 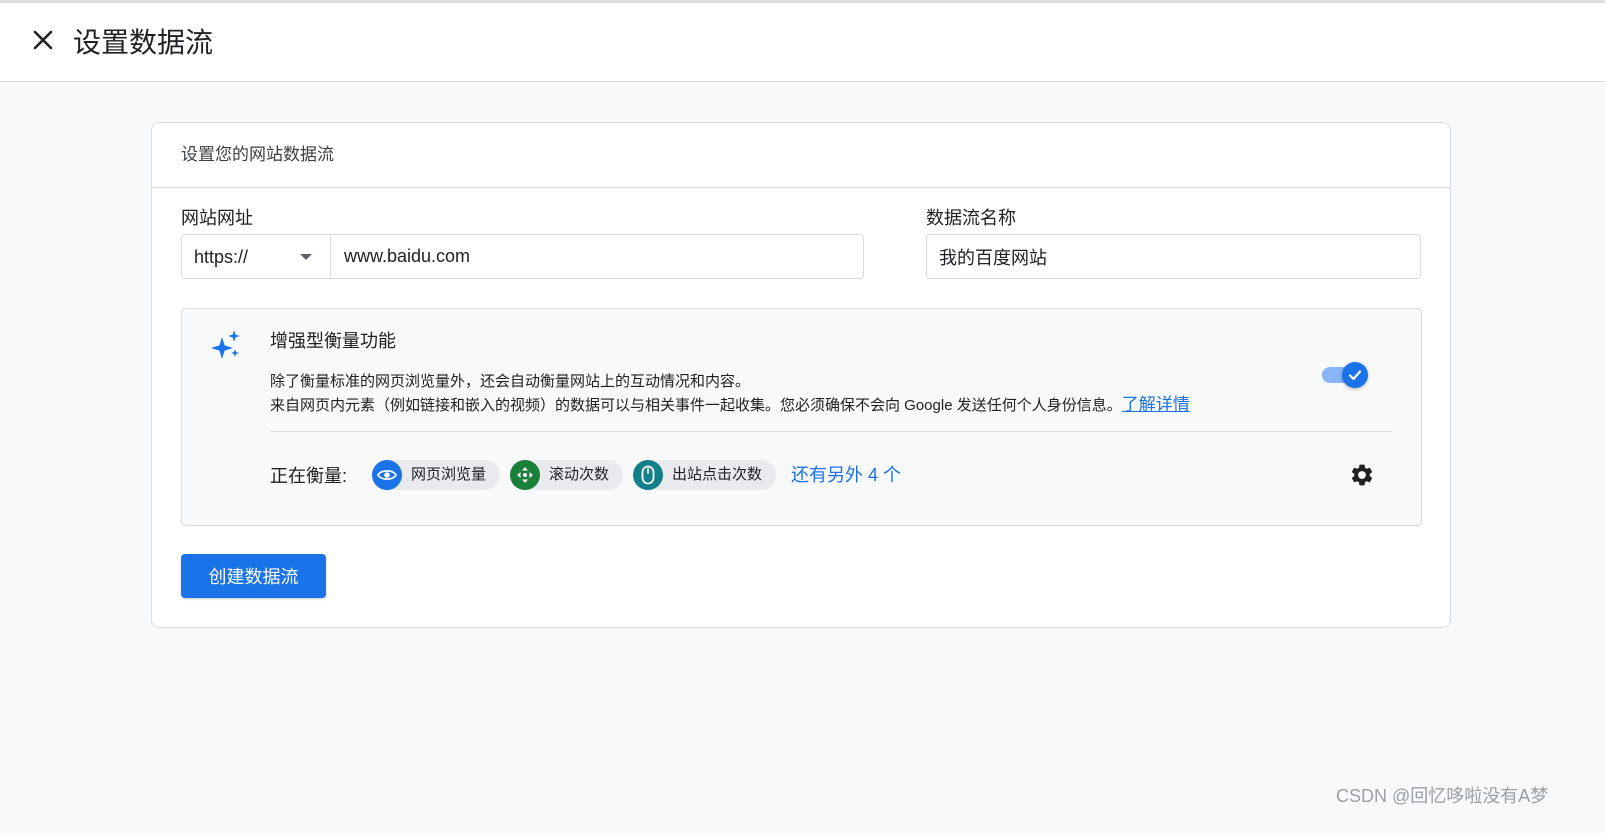 I want to click on create-stream-button: 创建数据流, so click(x=253, y=576).